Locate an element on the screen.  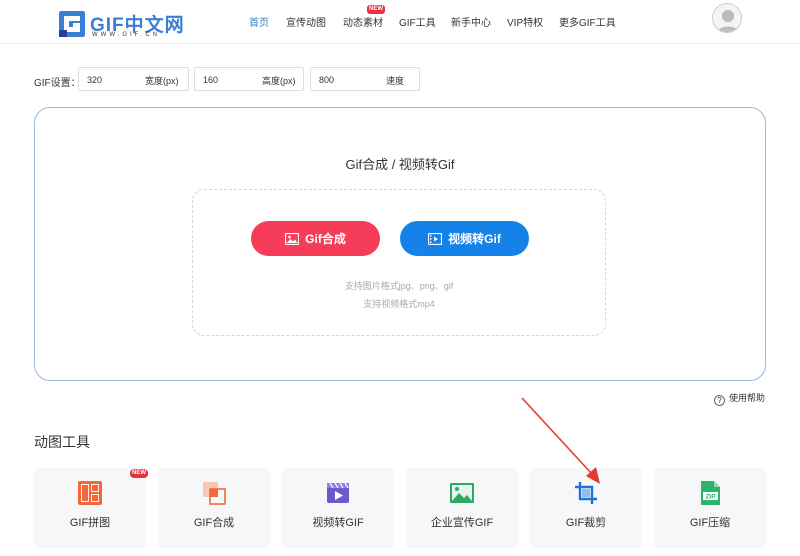
question-icon: ? is located at coordinates (719, 400).